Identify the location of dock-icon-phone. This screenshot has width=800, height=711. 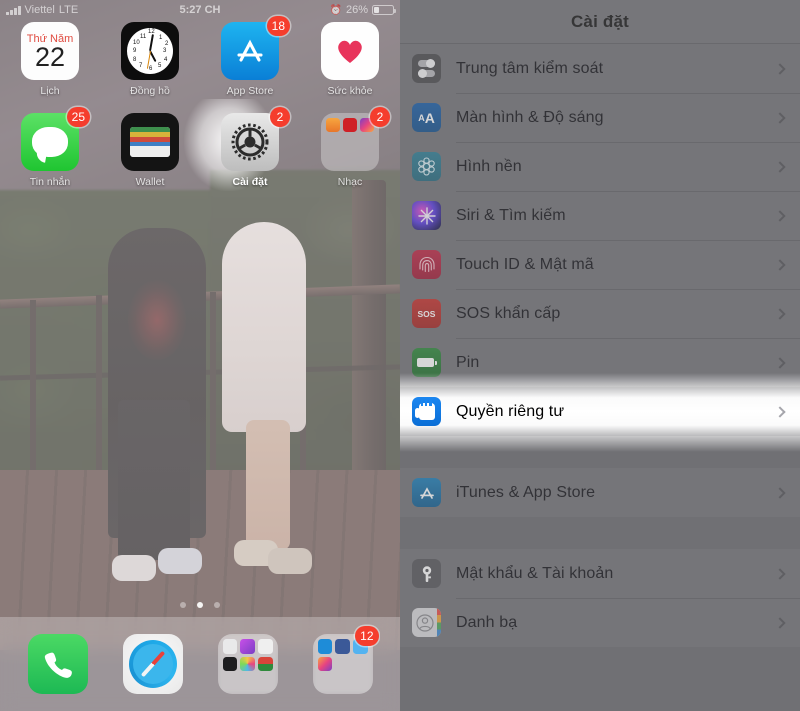
(57, 664).